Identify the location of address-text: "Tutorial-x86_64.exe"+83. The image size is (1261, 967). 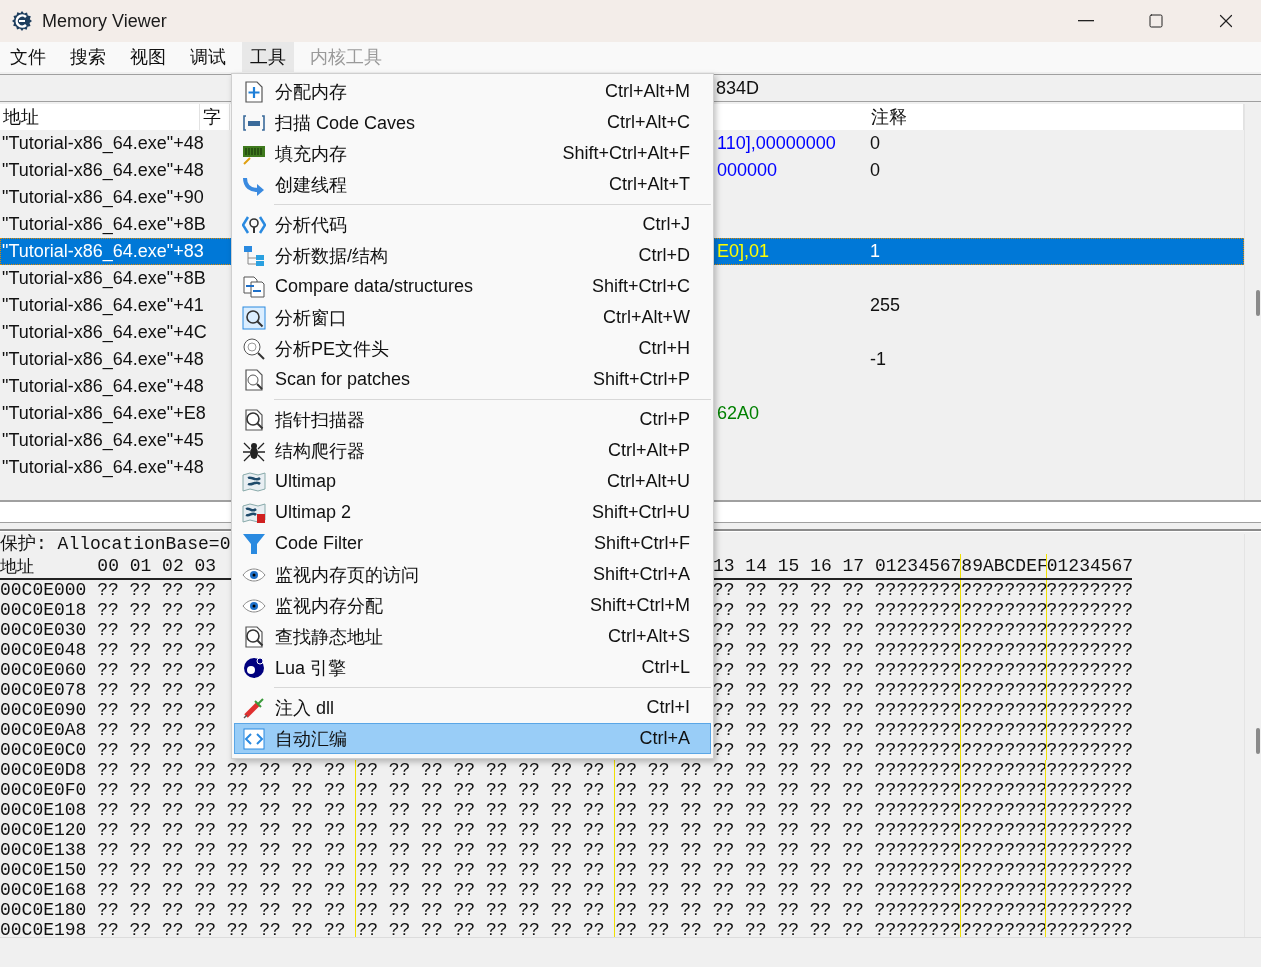
(103, 251).